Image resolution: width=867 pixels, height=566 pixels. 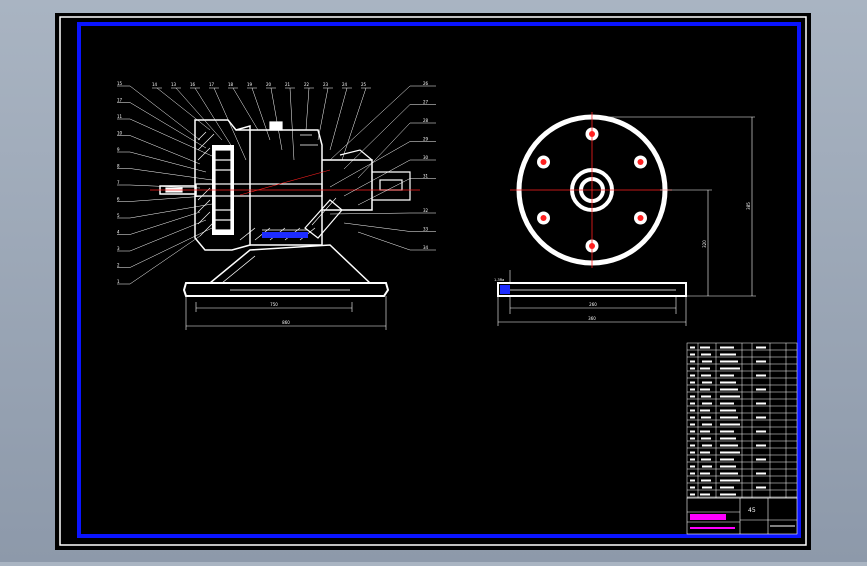 I want to click on dim-height-outer: 385, so click(x=748, y=206).